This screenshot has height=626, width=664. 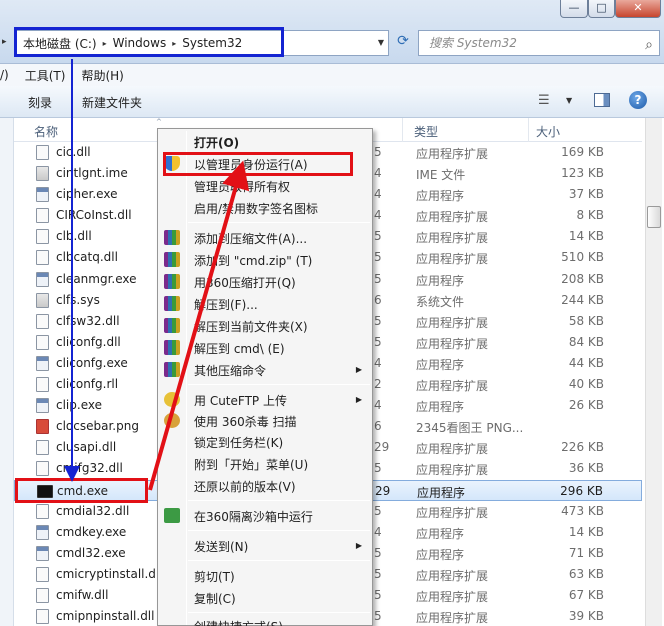 What do you see at coordinates (239, 348) in the screenshot?
I see `menu-extract-cmd: 解压到 cmd\ (E)` at bounding box center [239, 348].